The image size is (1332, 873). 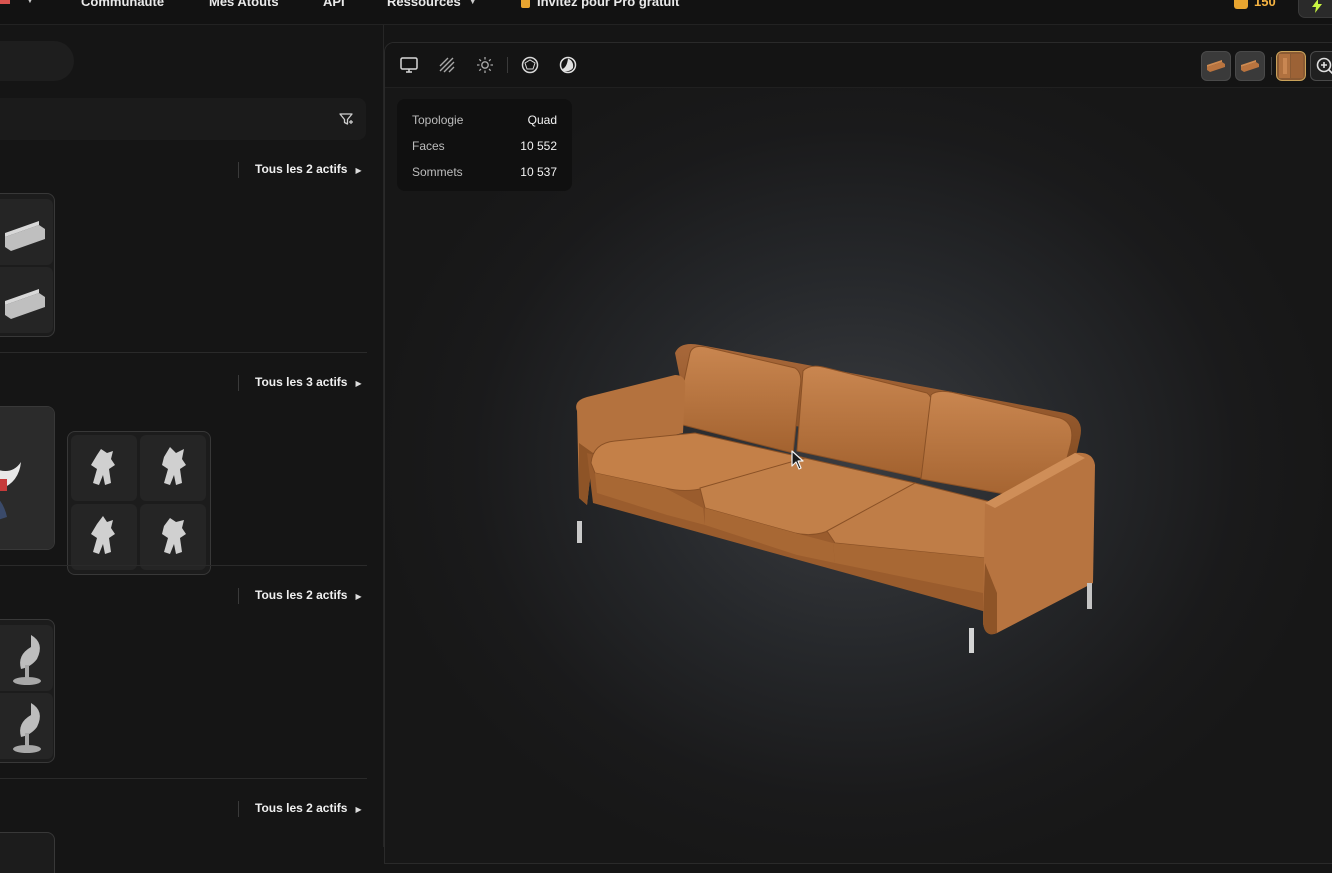 I want to click on mesh-stats-panel: Topologie Quad Faces 10 552 Sommets 10 537, so click(x=484, y=145).